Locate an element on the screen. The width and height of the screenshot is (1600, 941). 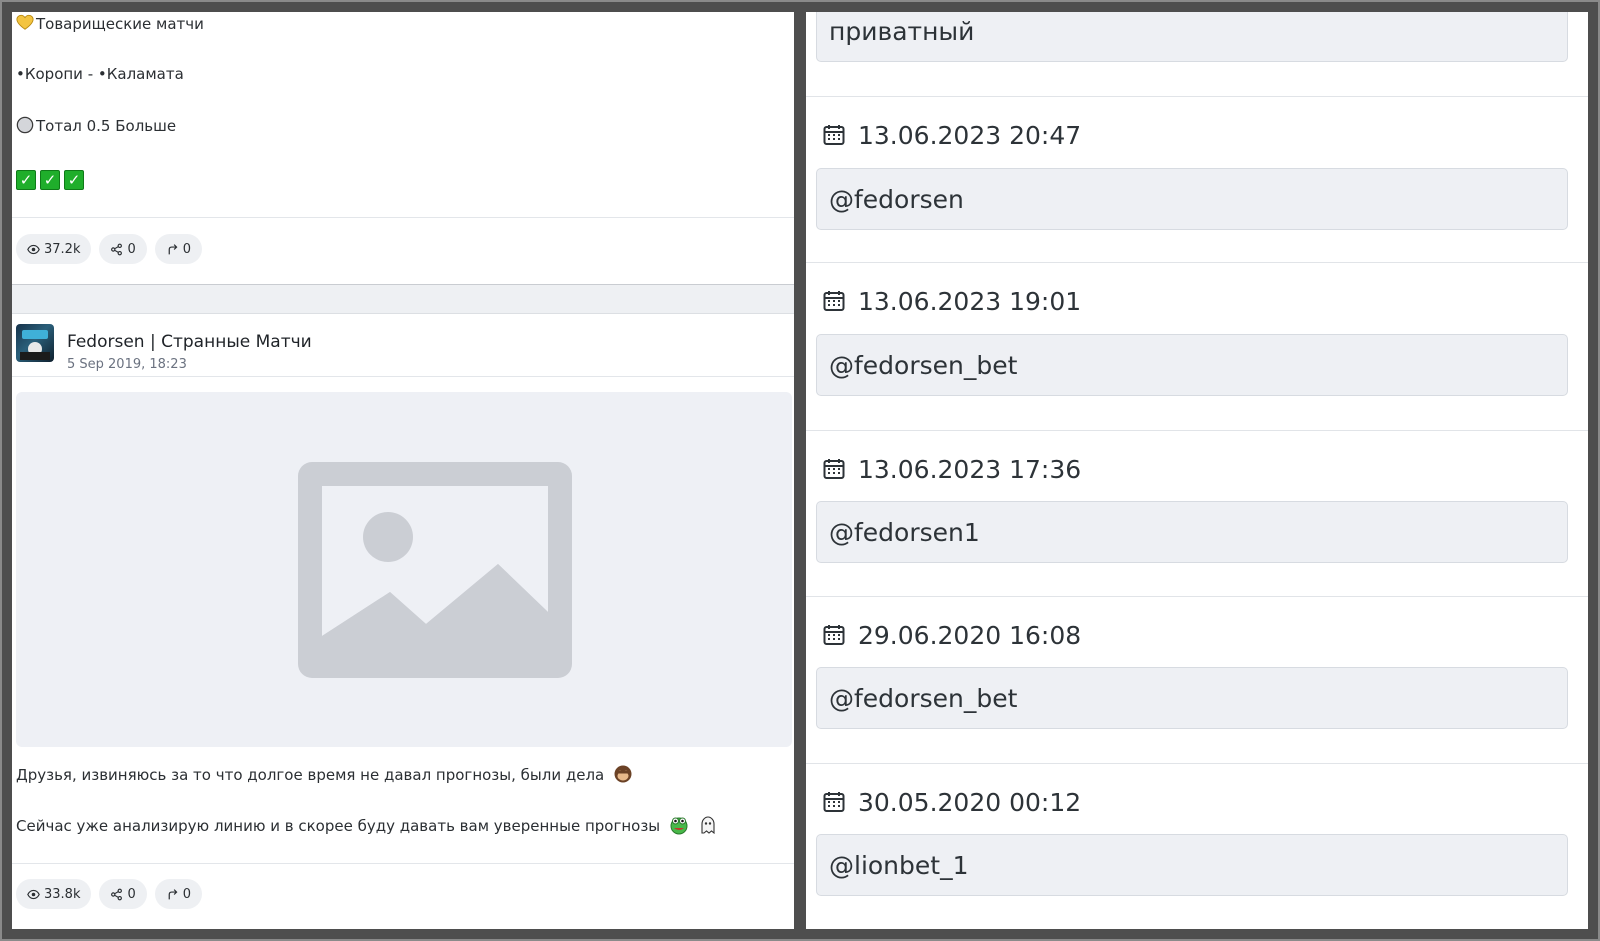
post-line: Товарищеские матчи is located at coordinates (110, 23).